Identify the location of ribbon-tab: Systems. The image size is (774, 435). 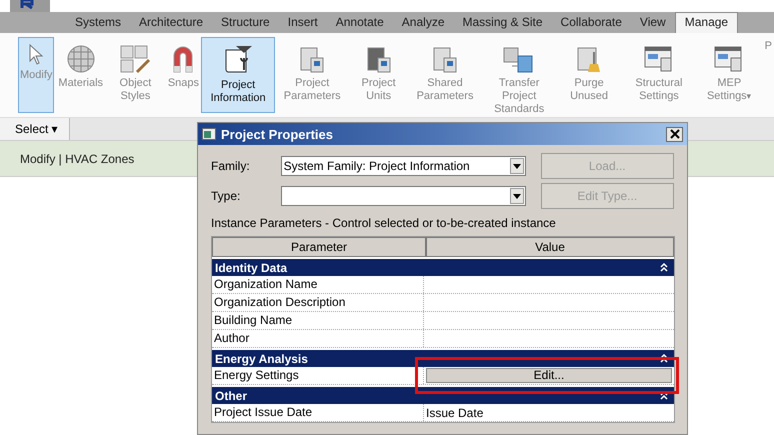
(98, 23).